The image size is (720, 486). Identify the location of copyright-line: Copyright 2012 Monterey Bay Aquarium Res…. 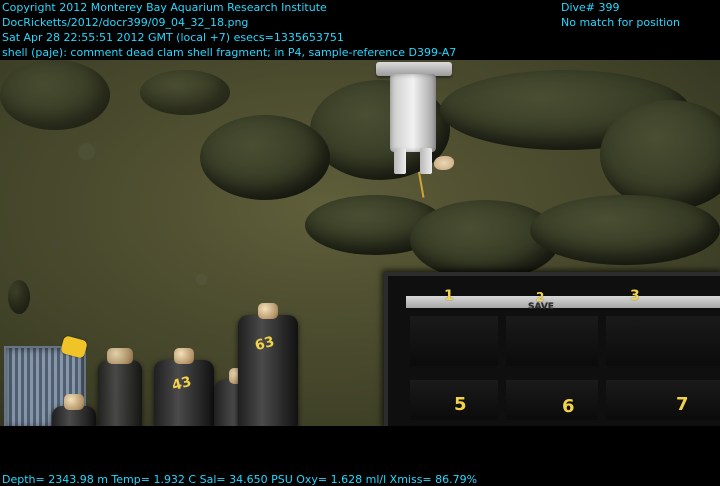
(164, 7).